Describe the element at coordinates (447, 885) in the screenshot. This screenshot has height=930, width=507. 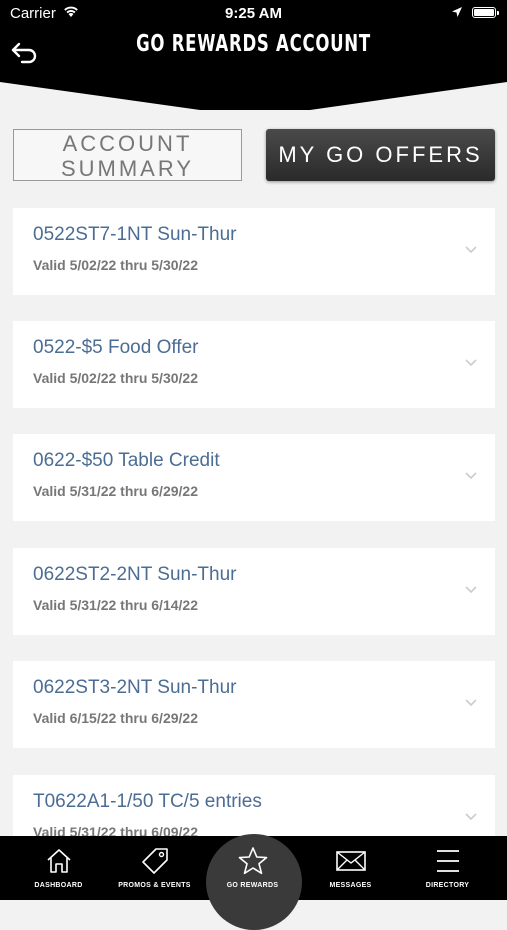
I see `tab-label: DIRECTORY` at that location.